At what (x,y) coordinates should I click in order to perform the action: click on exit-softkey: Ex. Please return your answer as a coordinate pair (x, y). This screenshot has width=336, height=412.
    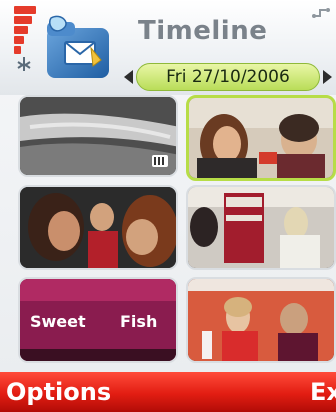
    Looking at the image, I should click on (323, 392).